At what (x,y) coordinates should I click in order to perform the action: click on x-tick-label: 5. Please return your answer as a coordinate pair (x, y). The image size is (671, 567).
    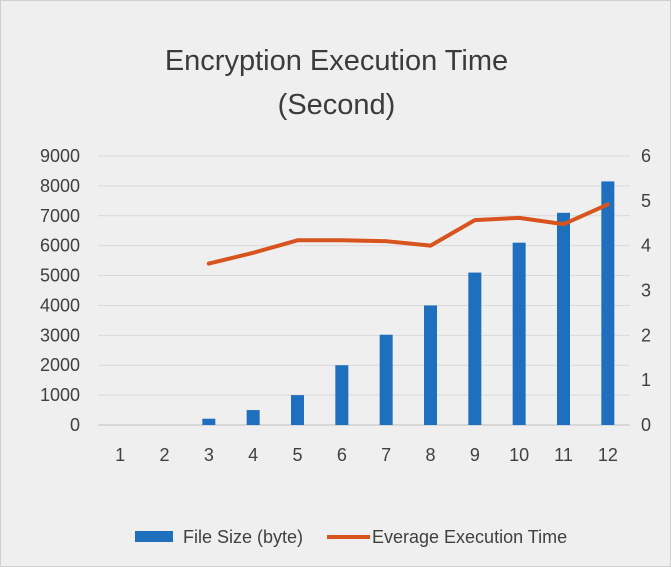
    Looking at the image, I should click on (297, 455).